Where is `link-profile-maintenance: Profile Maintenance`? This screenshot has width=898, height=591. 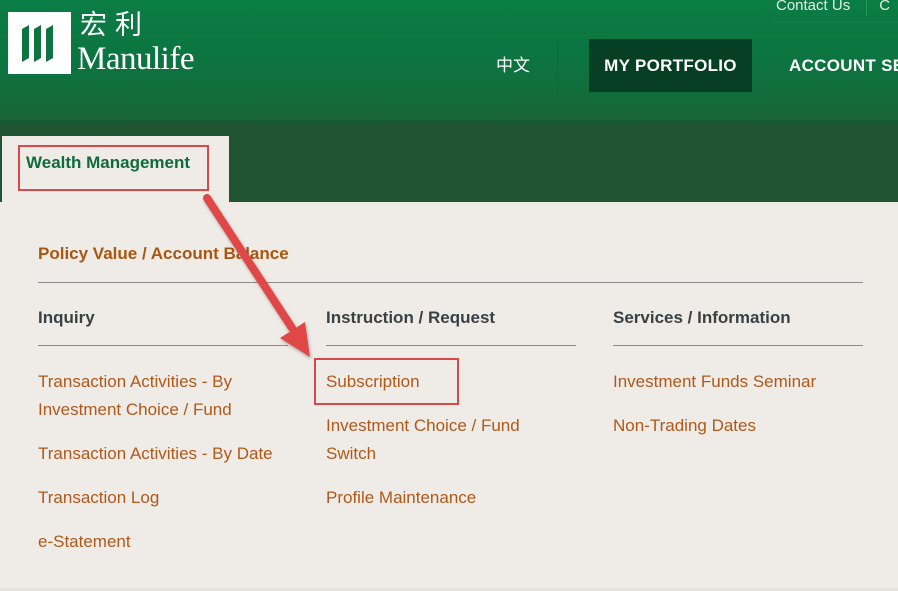
link-profile-maintenance: Profile Maintenance is located at coordinates (441, 498).